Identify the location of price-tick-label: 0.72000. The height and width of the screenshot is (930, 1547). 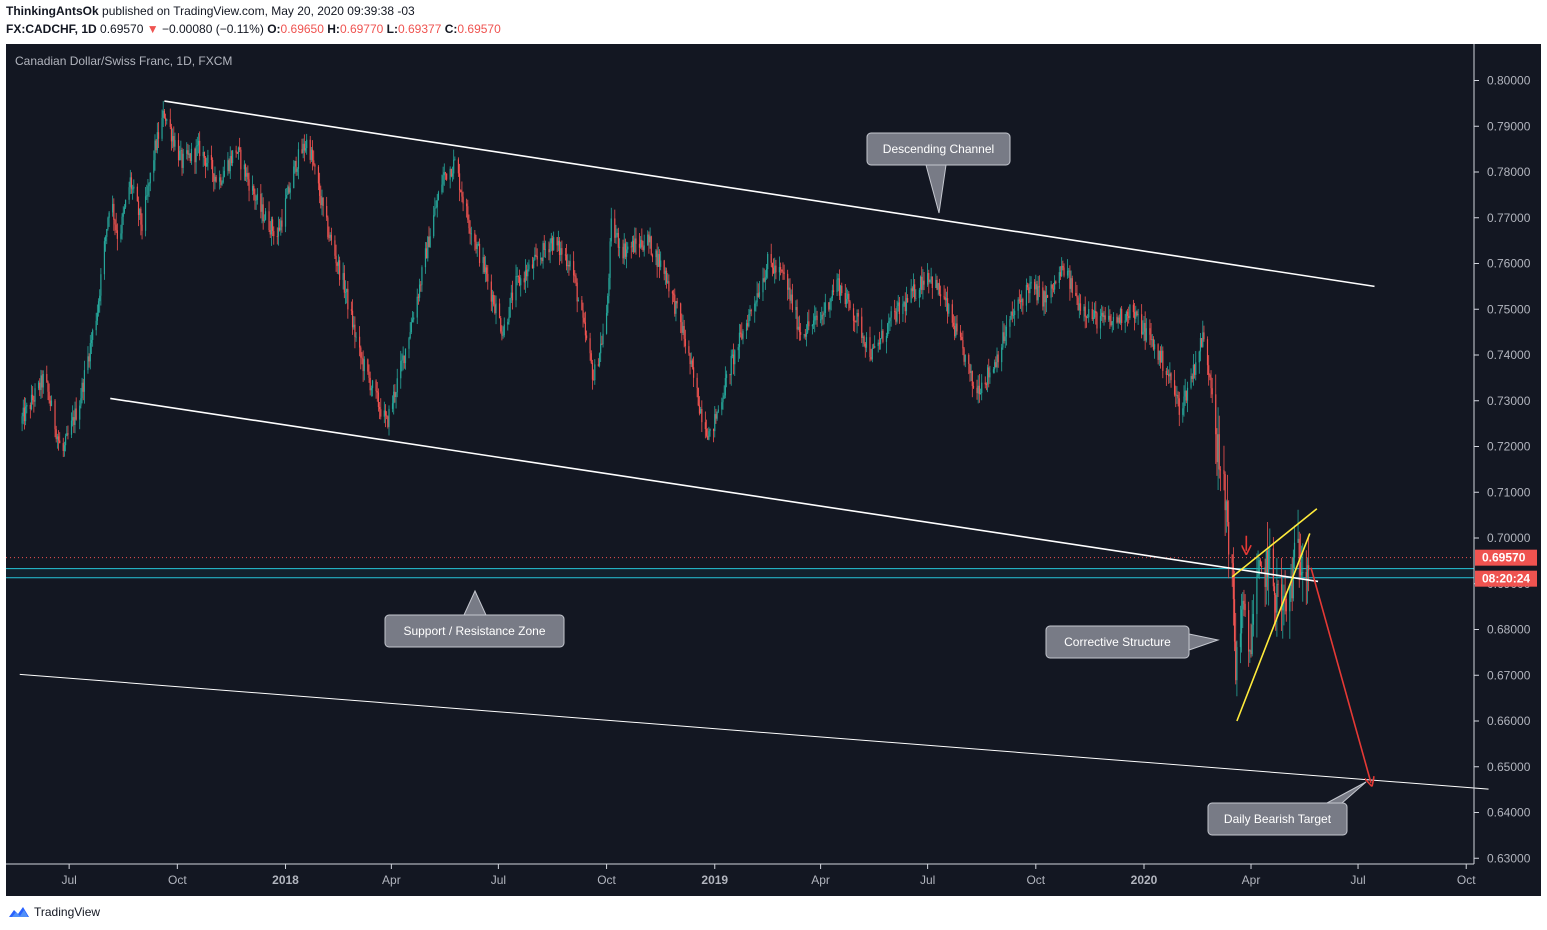
(1509, 447).